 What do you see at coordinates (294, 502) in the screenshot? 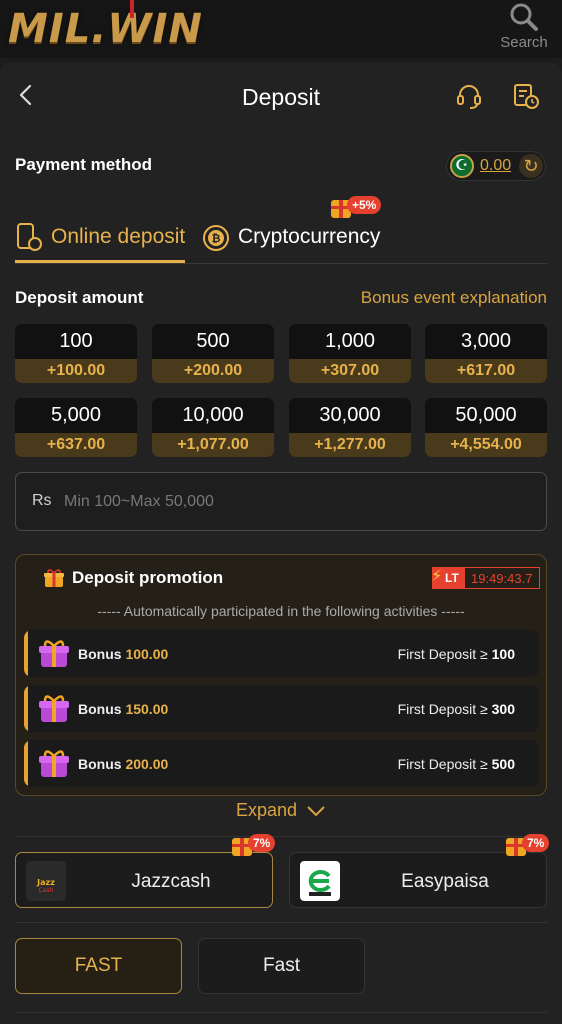
I see `amount-input` at bounding box center [294, 502].